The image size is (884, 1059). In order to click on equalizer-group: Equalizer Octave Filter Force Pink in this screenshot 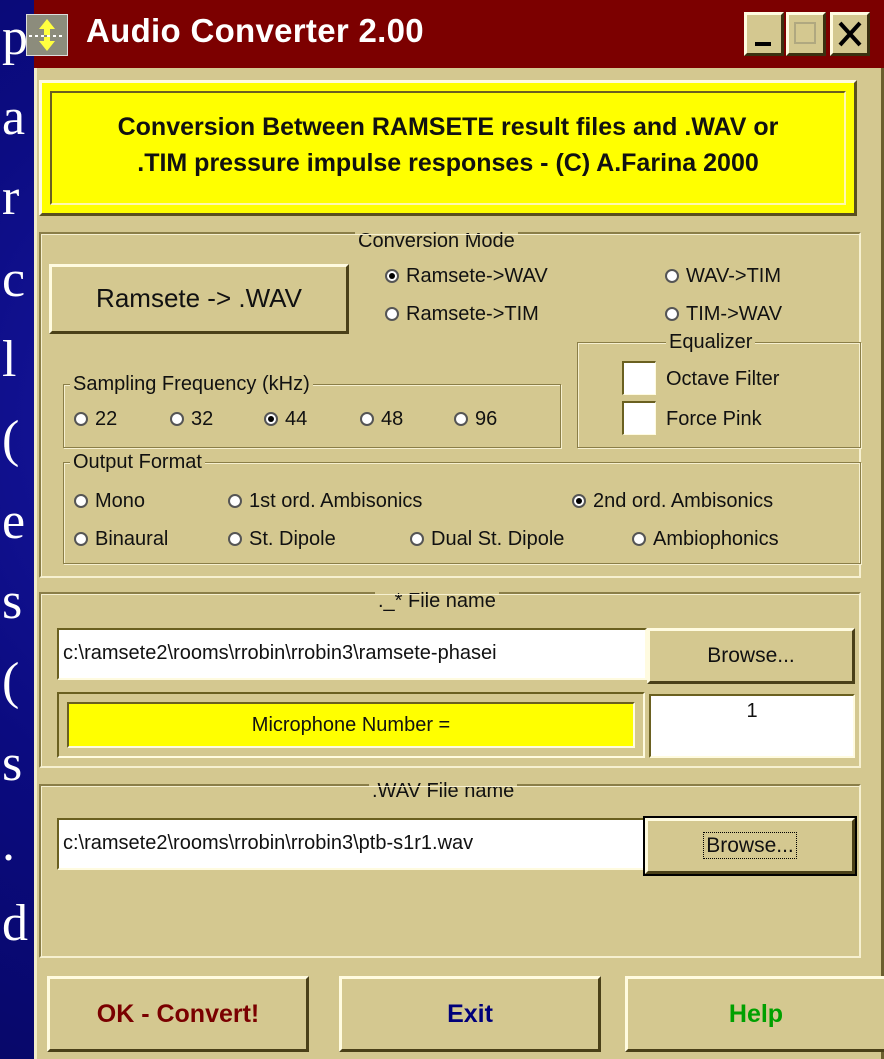, I will do `click(719, 389)`.